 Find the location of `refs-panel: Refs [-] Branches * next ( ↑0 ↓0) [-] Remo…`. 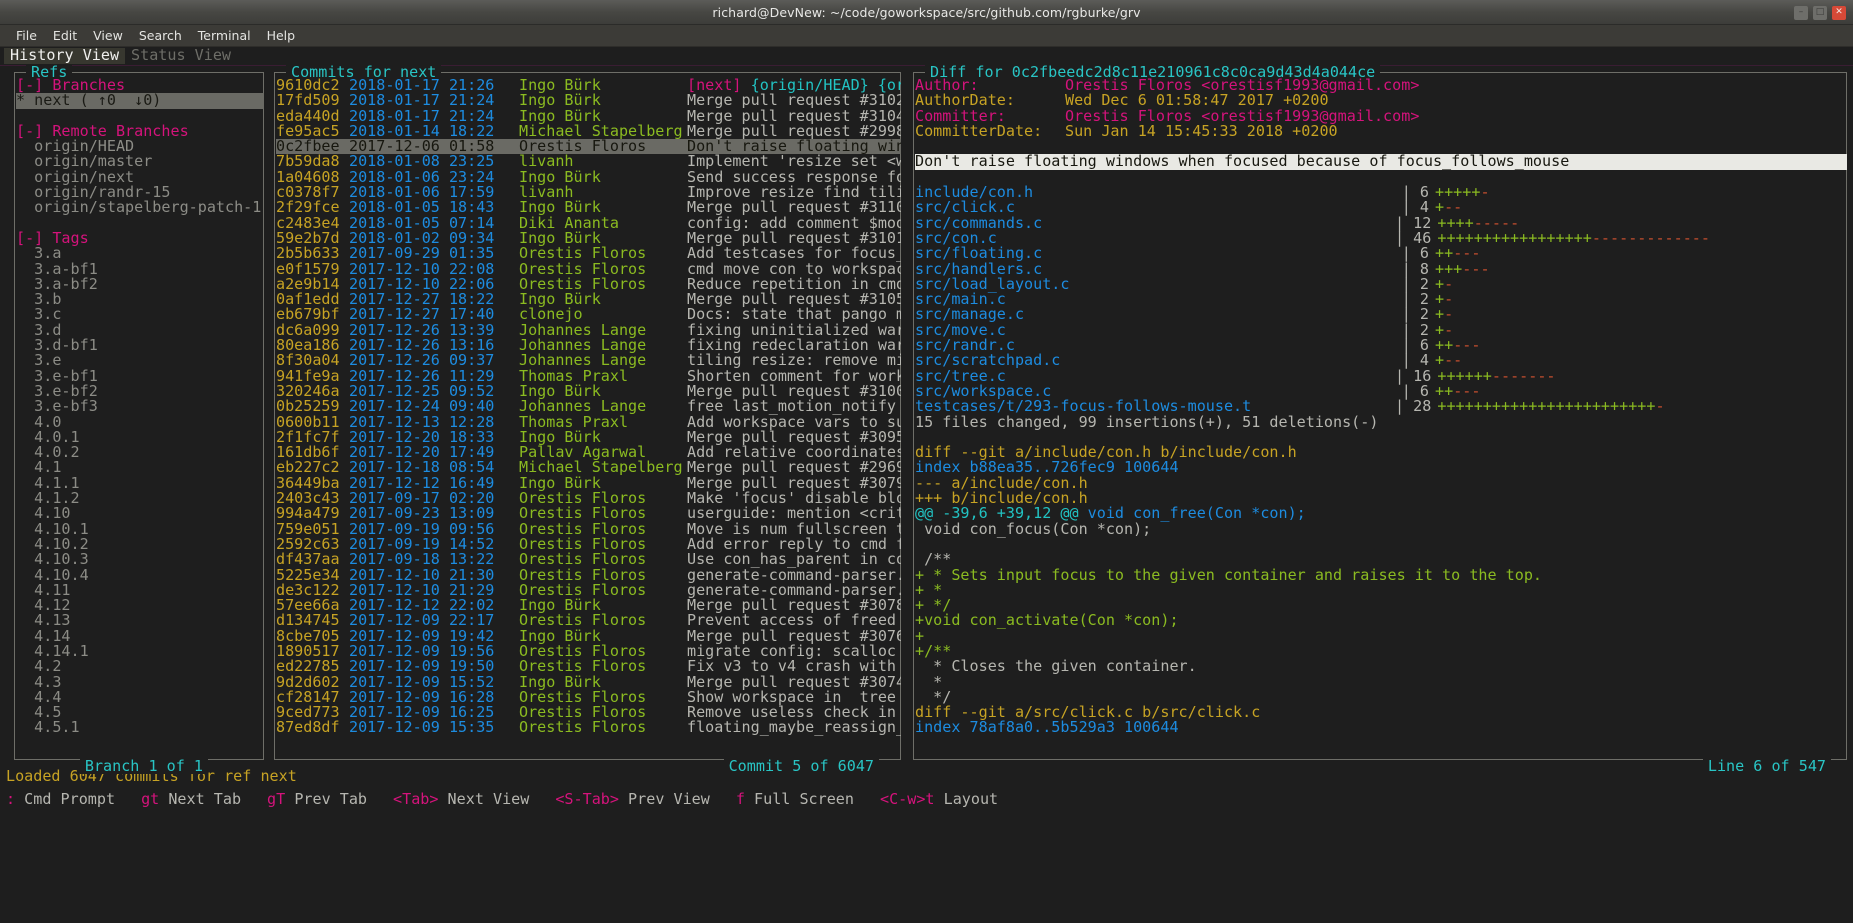

refs-panel: Refs [-] Branches * next ( ↑0 ↓0) [-] Remo… is located at coordinates (134, 419).